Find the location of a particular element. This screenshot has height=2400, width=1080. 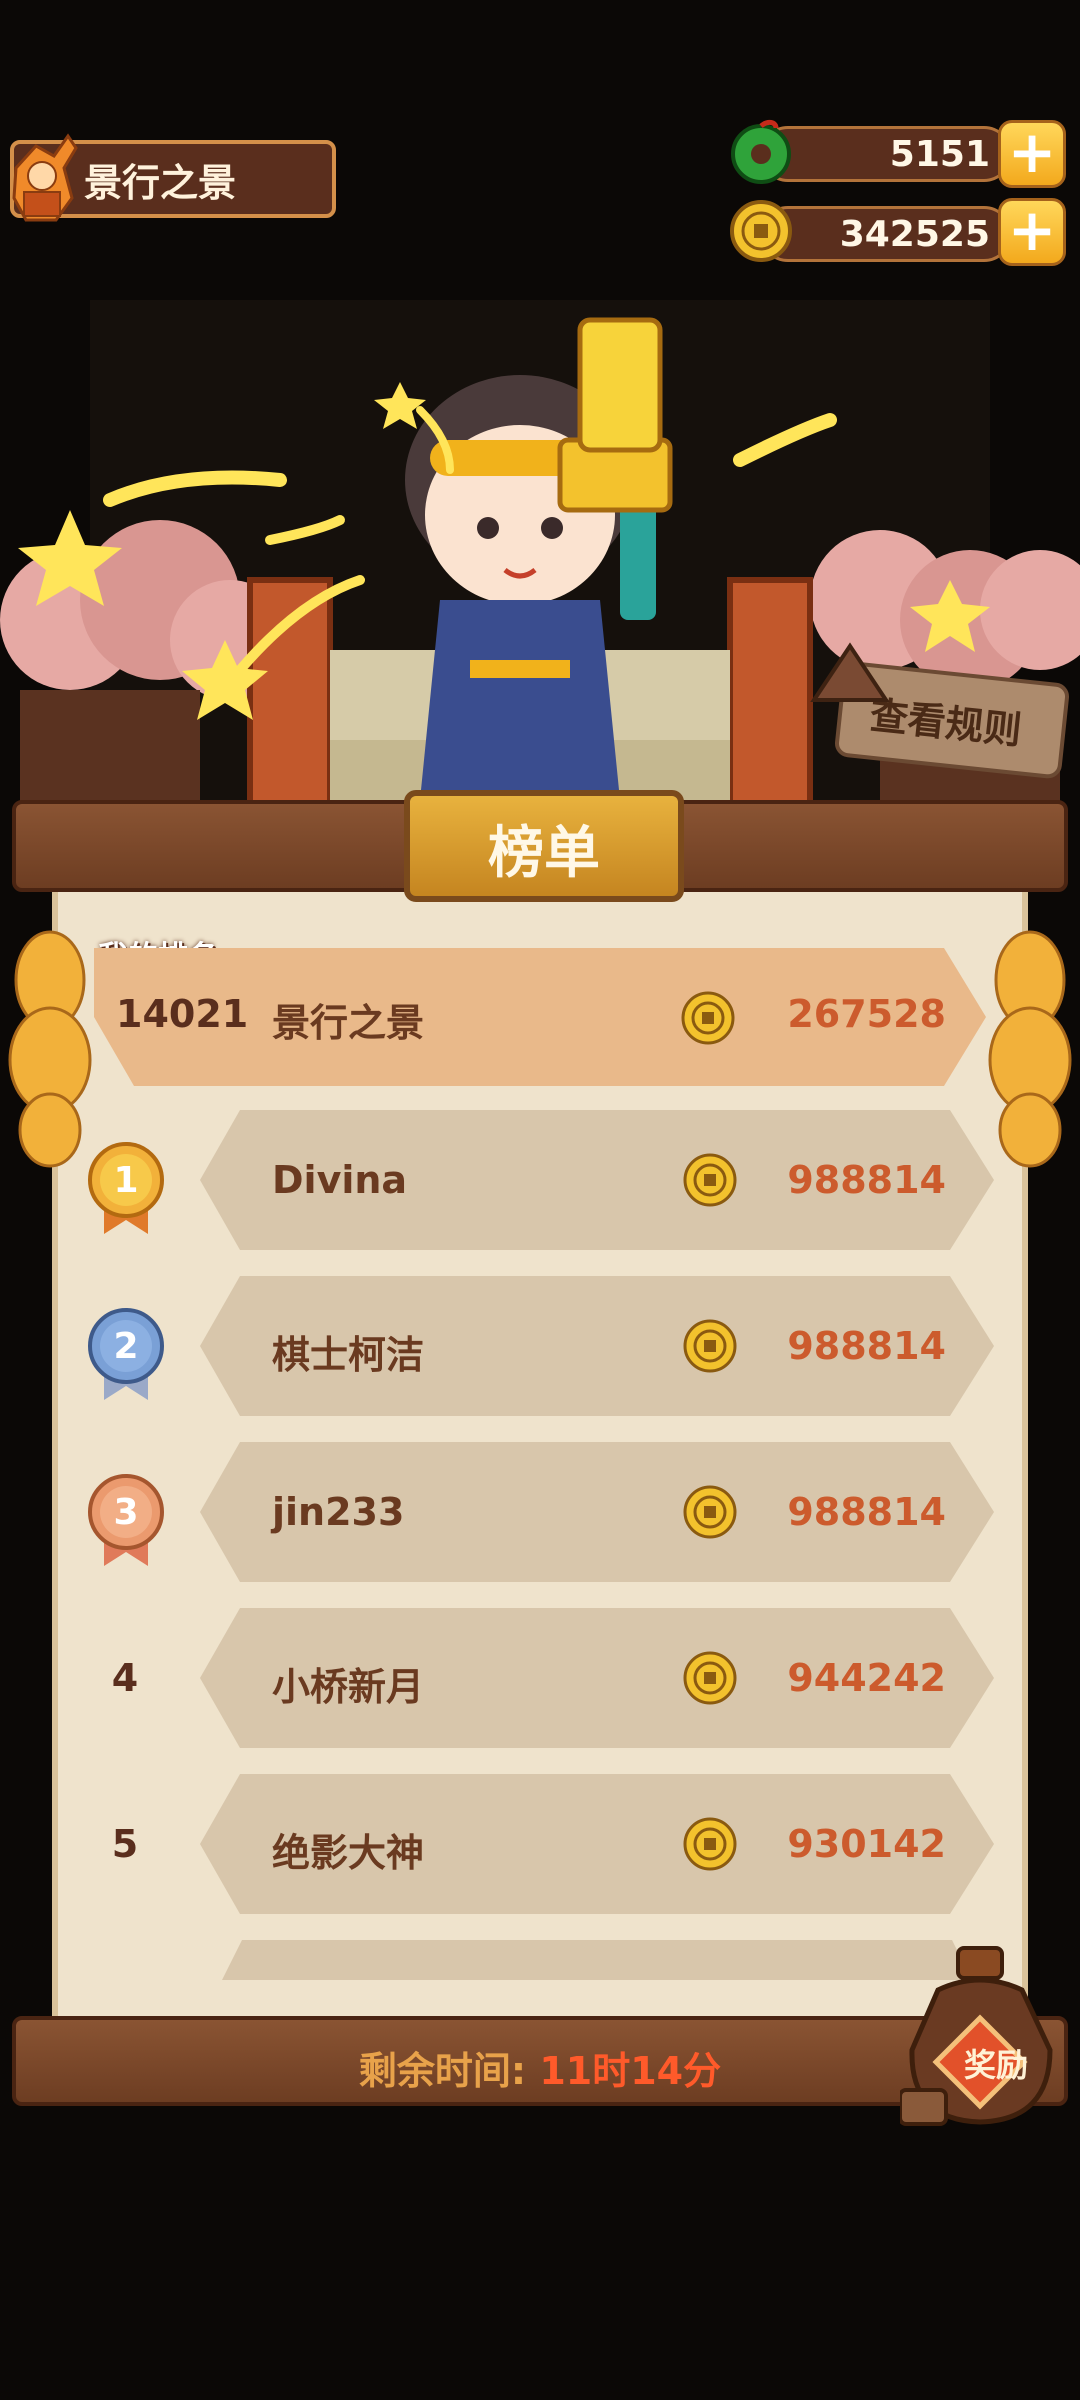

my-rank-number: 14021 is located at coordinates (182, 1014).